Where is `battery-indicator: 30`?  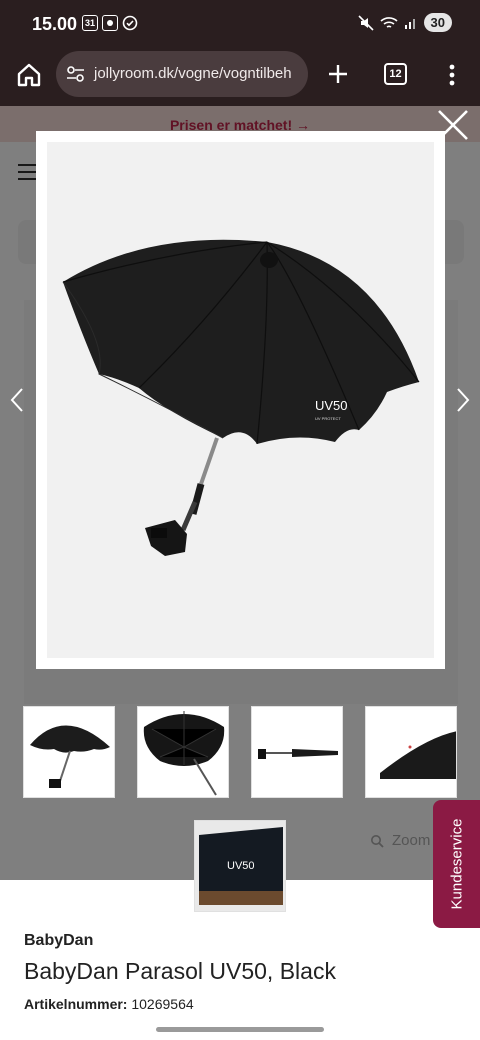
battery-indicator: 30 is located at coordinates (437, 22).